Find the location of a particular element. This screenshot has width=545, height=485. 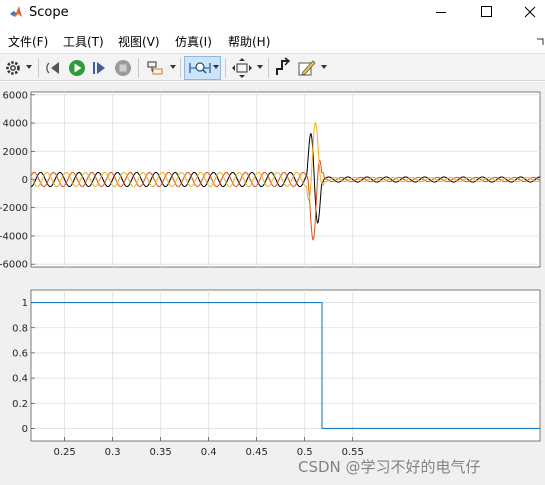

x-tick-label: 0.45 is located at coordinates (257, 452).